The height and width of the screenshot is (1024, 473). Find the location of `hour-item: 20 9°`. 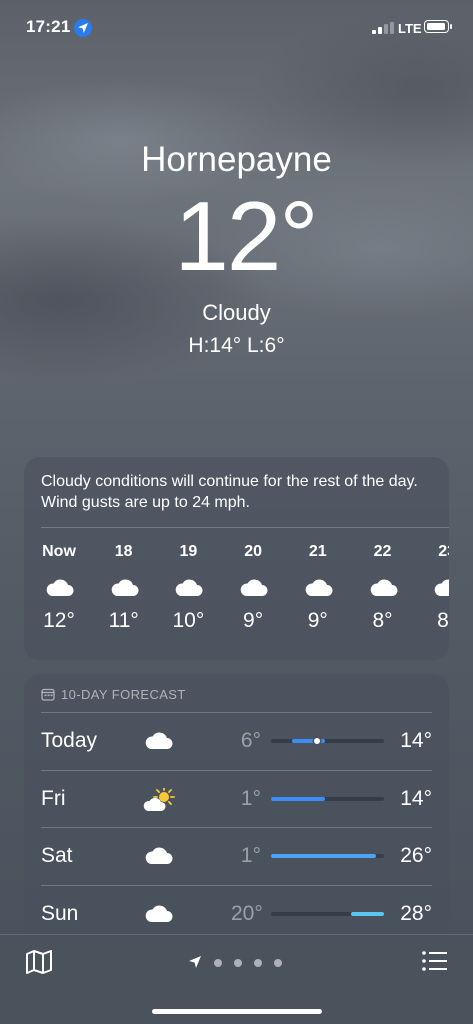

hour-item: 20 9° is located at coordinates (253, 588).